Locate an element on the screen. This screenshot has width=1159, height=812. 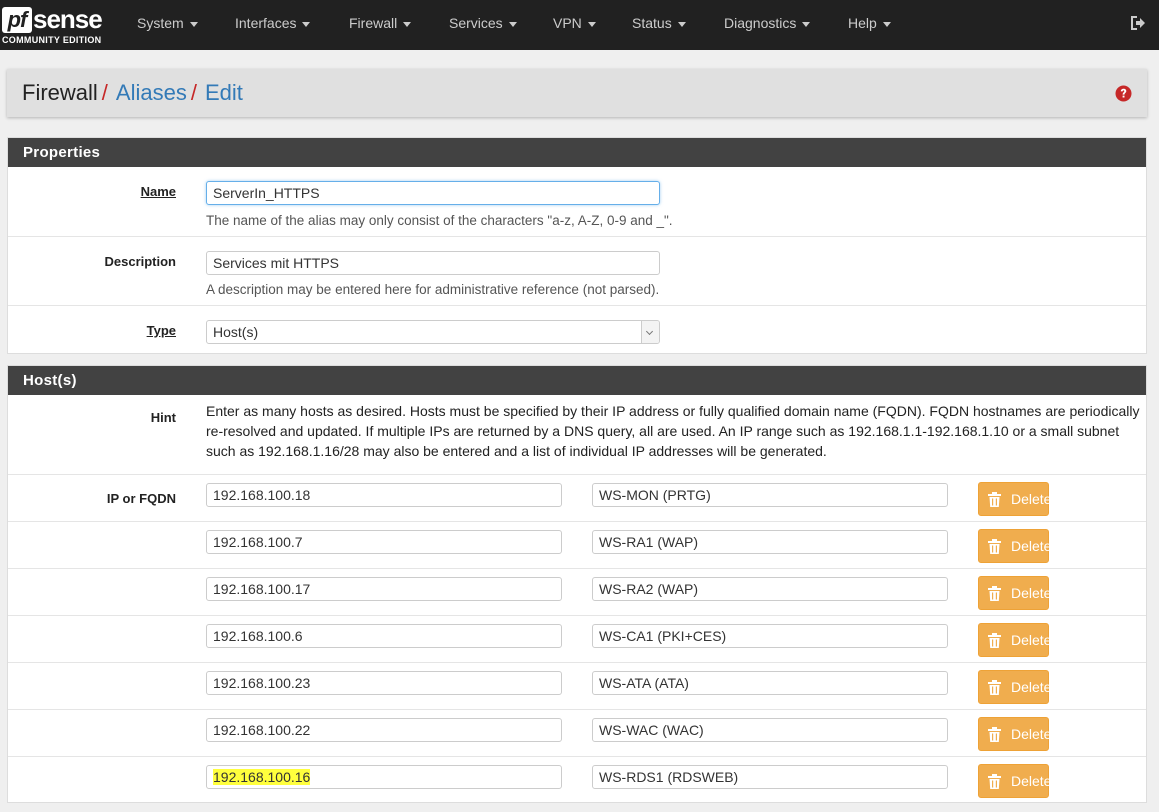
menu-help: Help is located at coordinates (869, 23).